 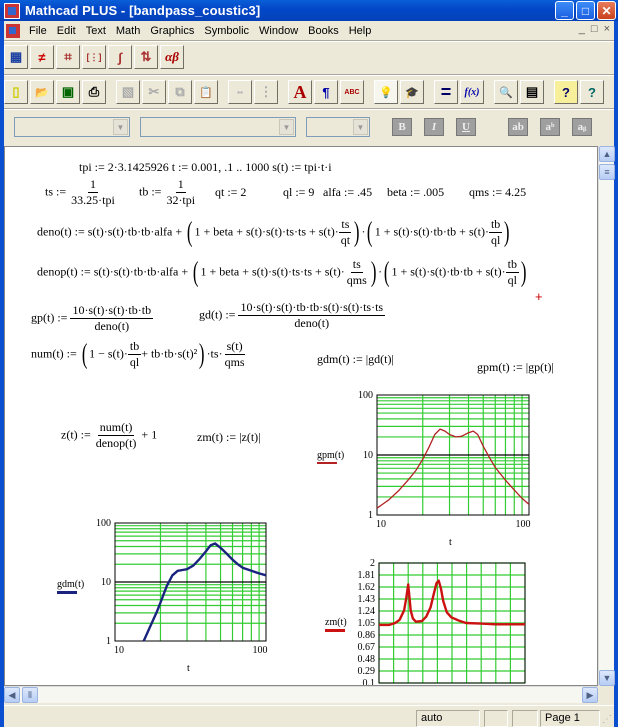 What do you see at coordinates (616, 374) in the screenshot?
I see `window-border-right` at bounding box center [616, 374].